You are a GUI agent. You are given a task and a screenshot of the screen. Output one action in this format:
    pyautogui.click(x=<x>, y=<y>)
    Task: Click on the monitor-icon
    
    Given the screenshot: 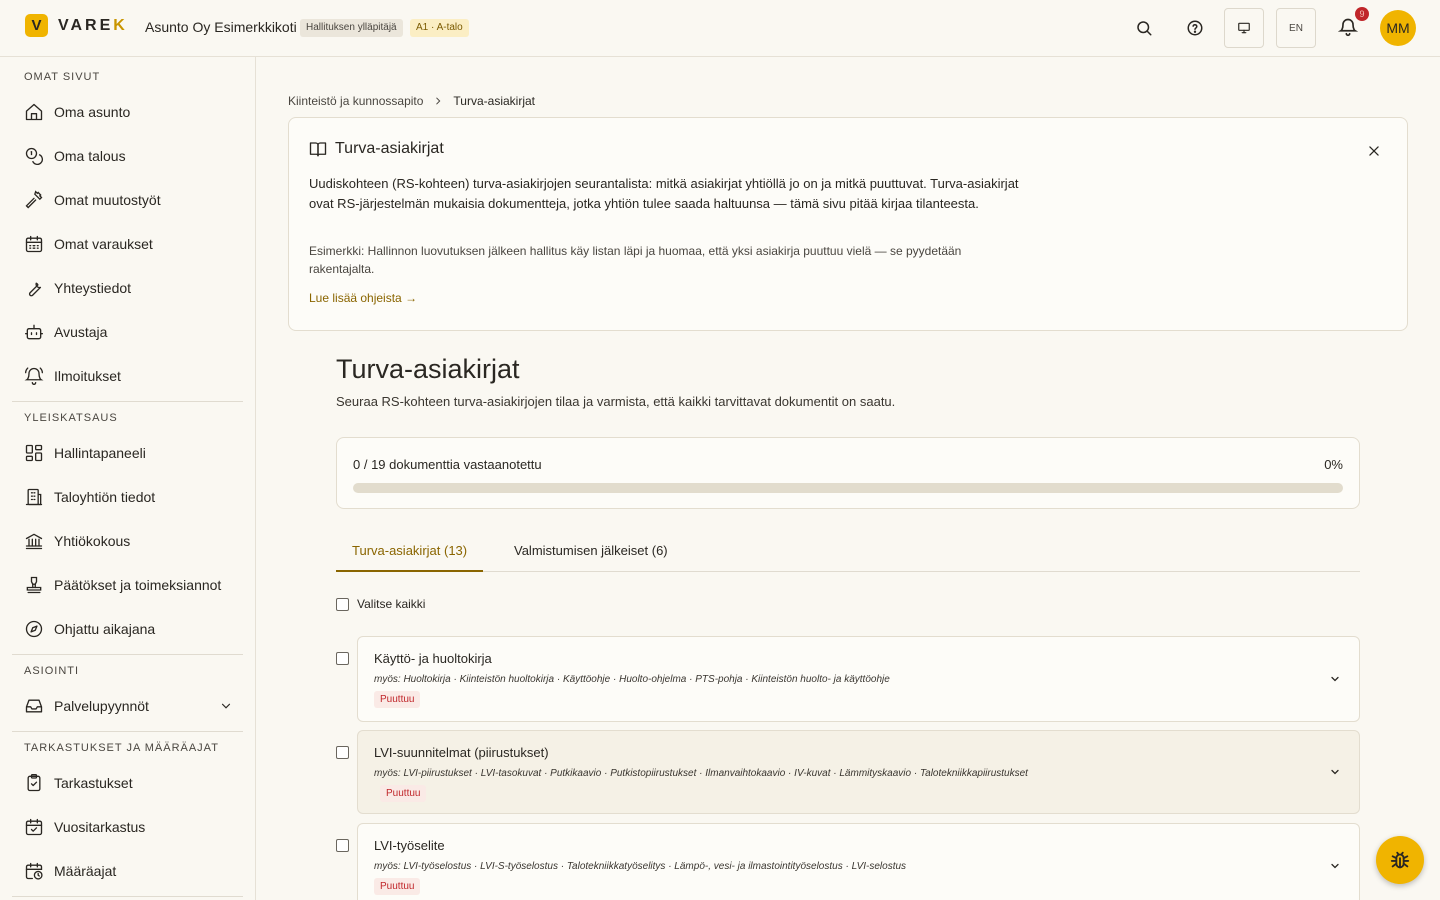 What is the action you would take?
    pyautogui.click(x=1244, y=28)
    